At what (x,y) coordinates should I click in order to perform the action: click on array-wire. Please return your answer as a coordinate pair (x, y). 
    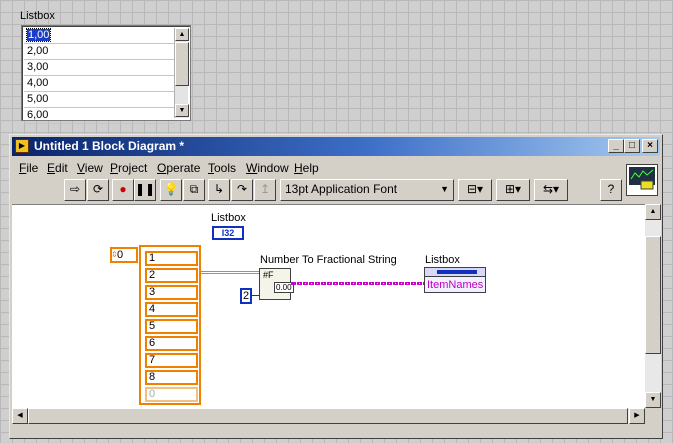
    Looking at the image, I should click on (230, 272).